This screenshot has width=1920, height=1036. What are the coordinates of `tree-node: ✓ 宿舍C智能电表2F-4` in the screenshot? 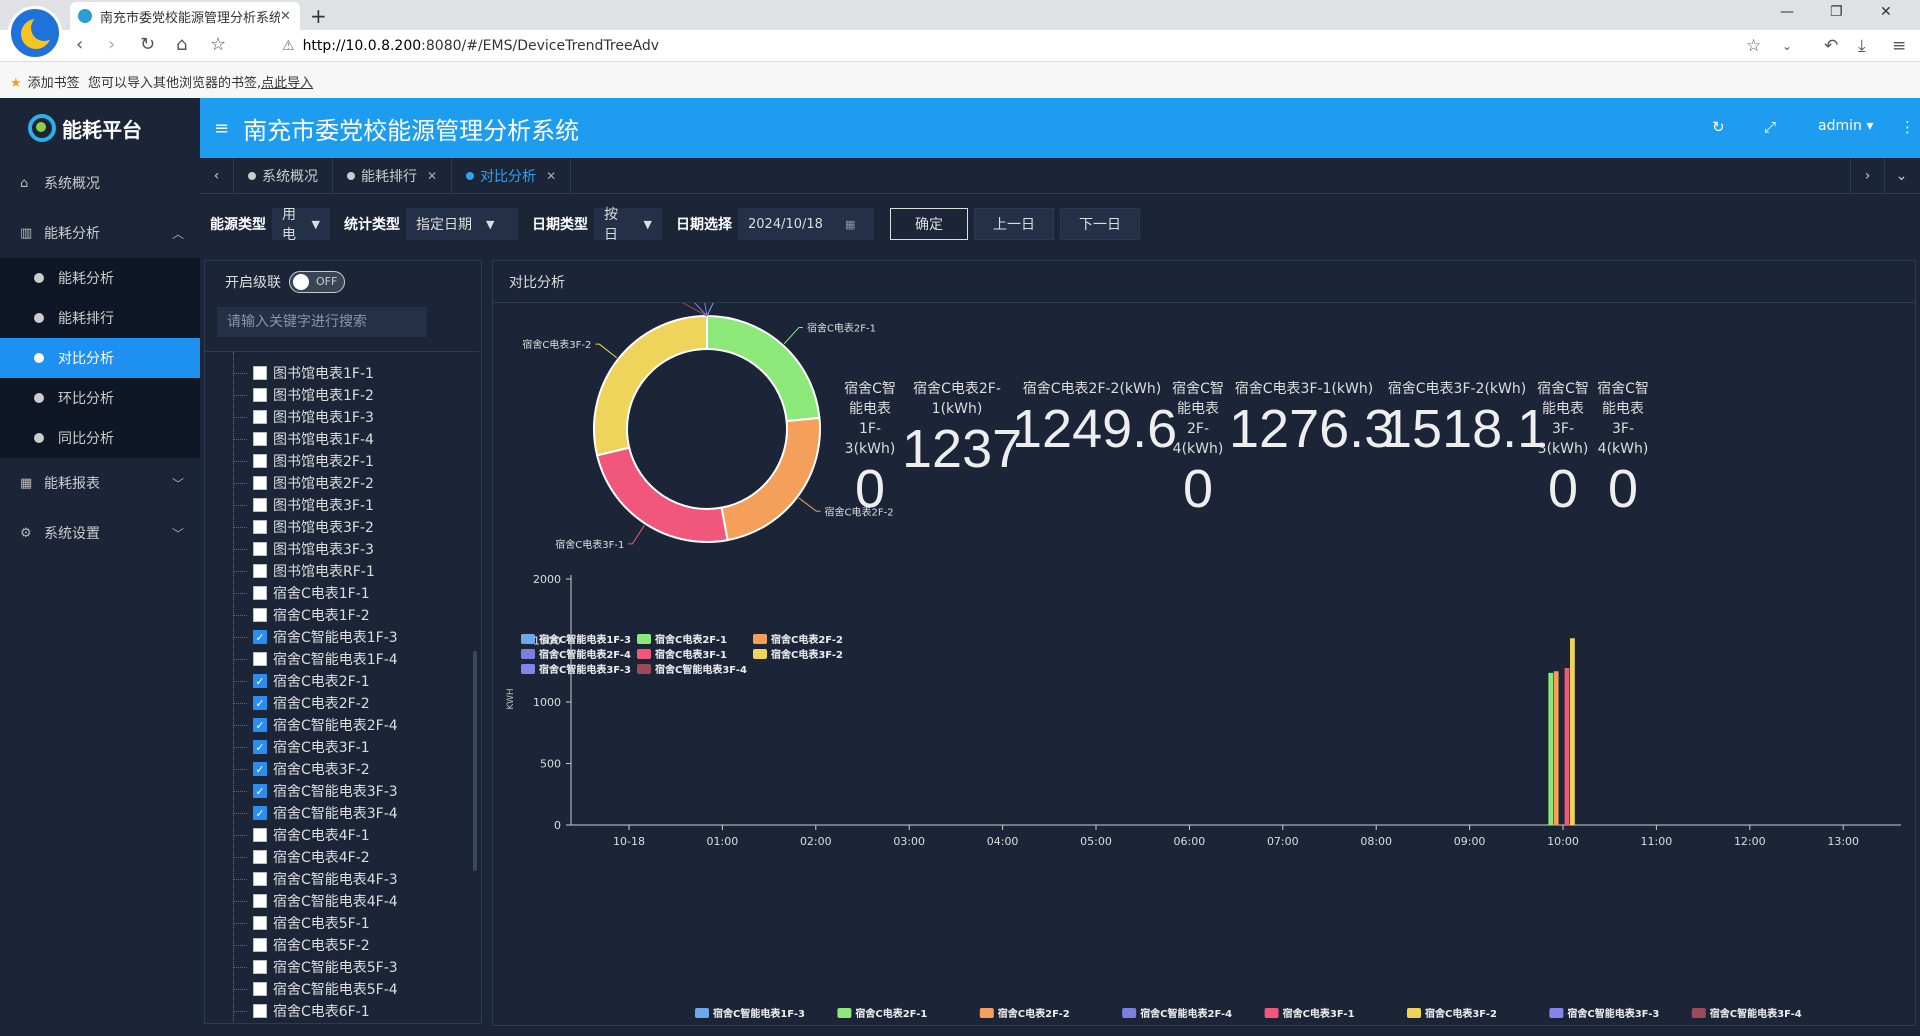 It's located at (342, 725).